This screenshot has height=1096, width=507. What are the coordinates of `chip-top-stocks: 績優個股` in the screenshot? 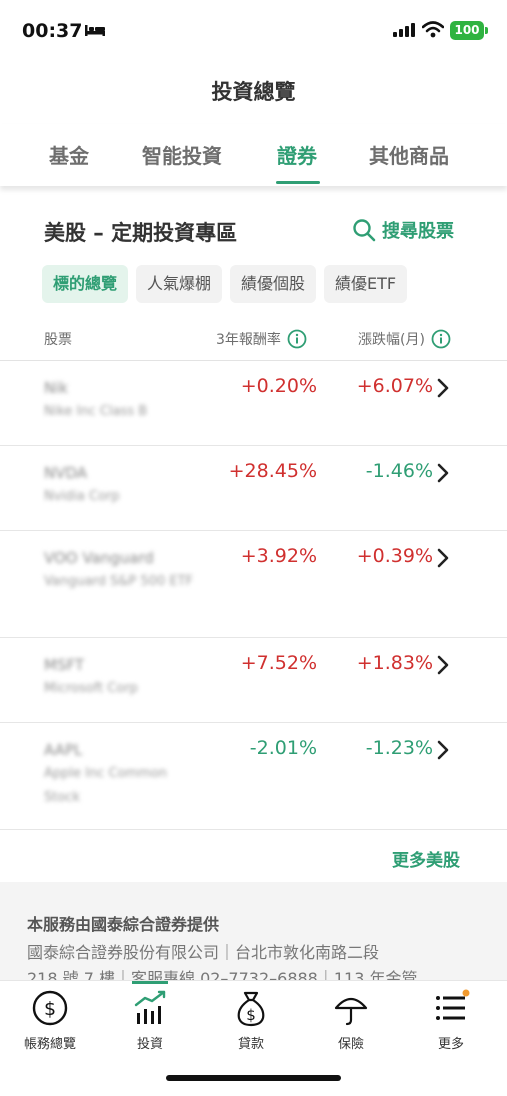 It's located at (273, 284).